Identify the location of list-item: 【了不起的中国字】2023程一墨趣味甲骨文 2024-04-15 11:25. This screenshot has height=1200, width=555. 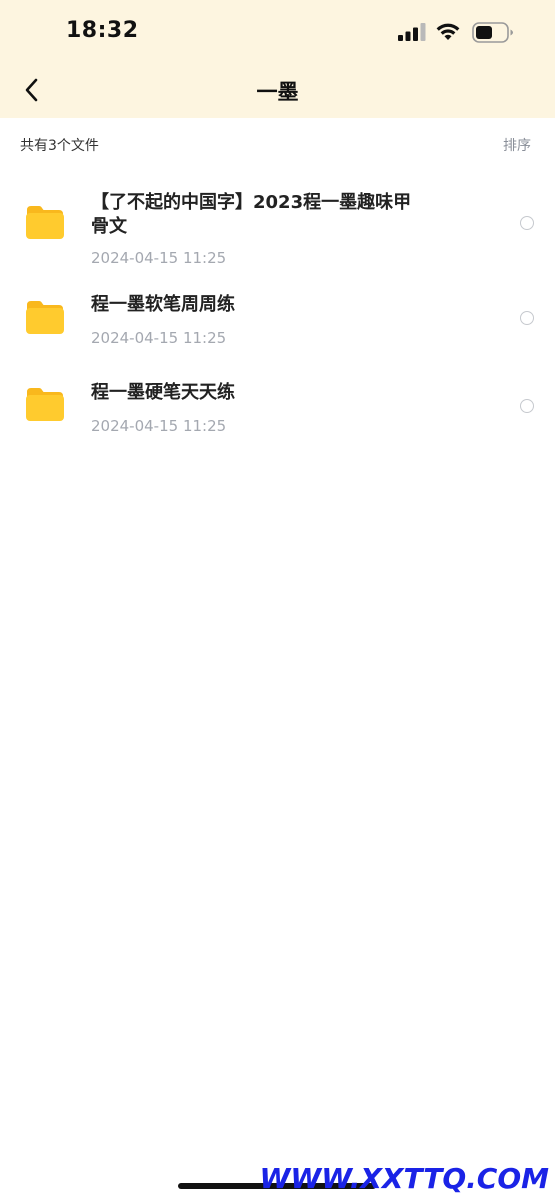
(277, 229).